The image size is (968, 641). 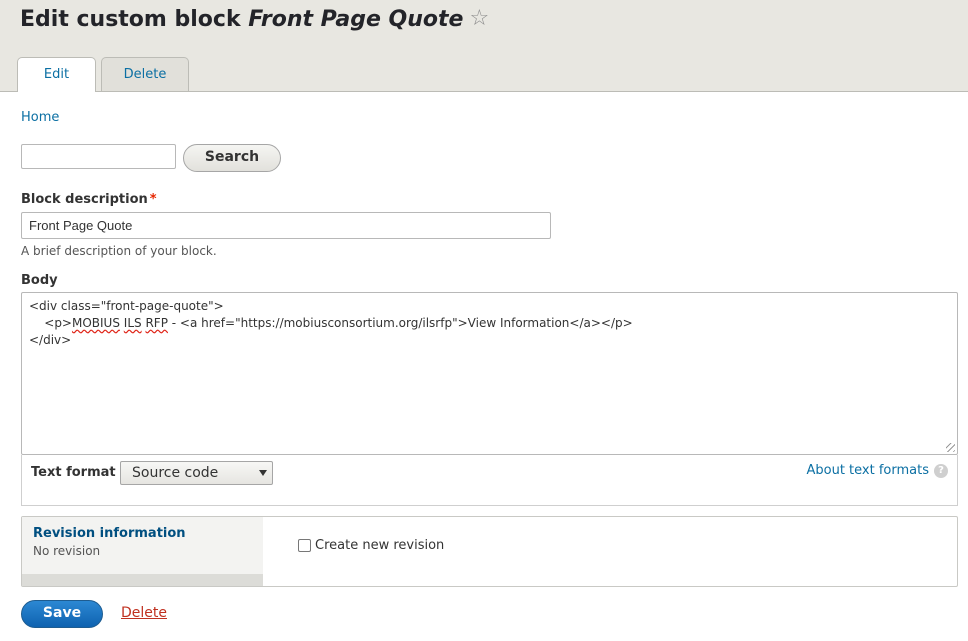 What do you see at coordinates (263, 473) in the screenshot?
I see `chevron-down-icon` at bounding box center [263, 473].